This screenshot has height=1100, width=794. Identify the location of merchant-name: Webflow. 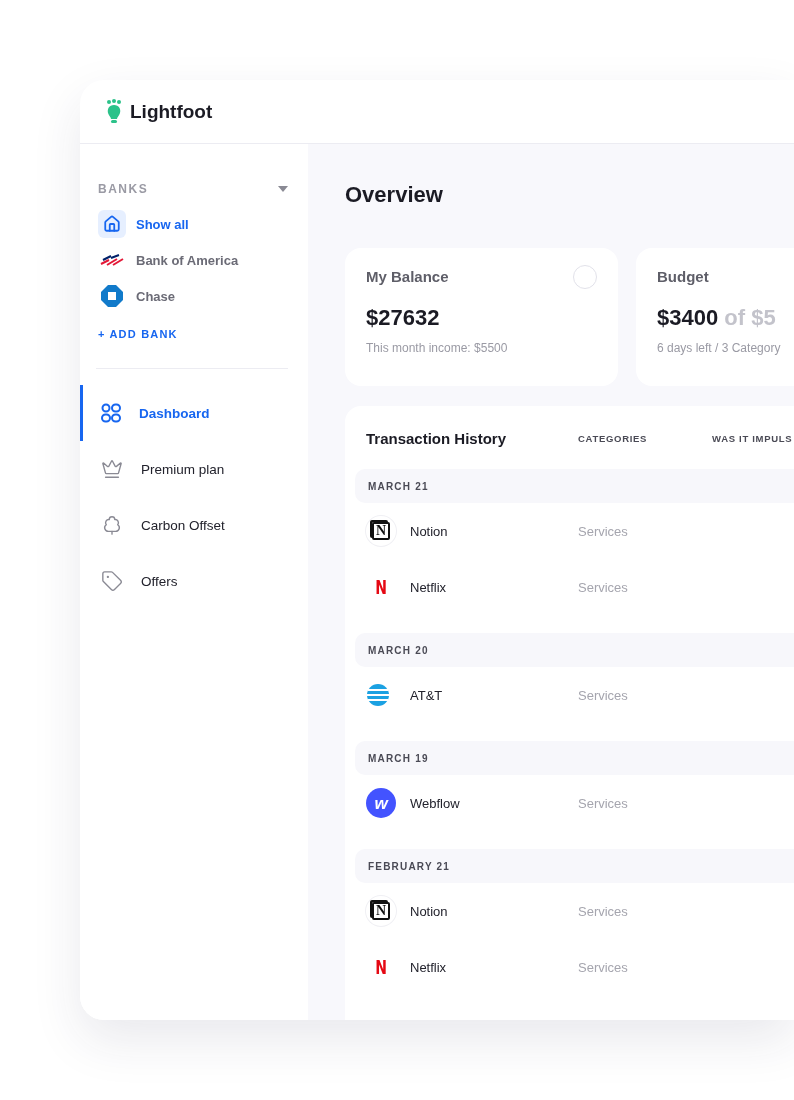
(435, 803).